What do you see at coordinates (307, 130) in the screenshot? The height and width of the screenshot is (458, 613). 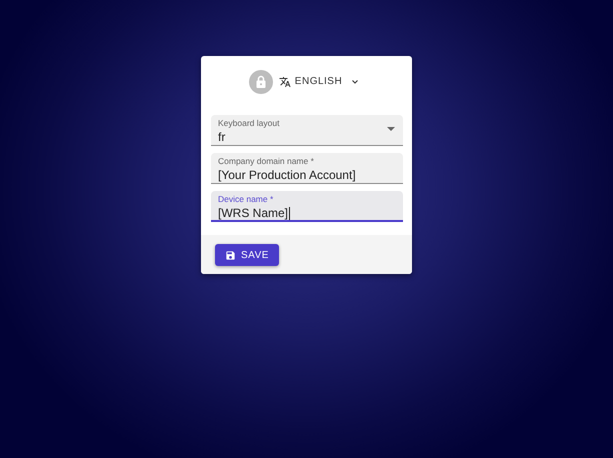 I see `dropdown-field: Keyboard layout fr` at bounding box center [307, 130].